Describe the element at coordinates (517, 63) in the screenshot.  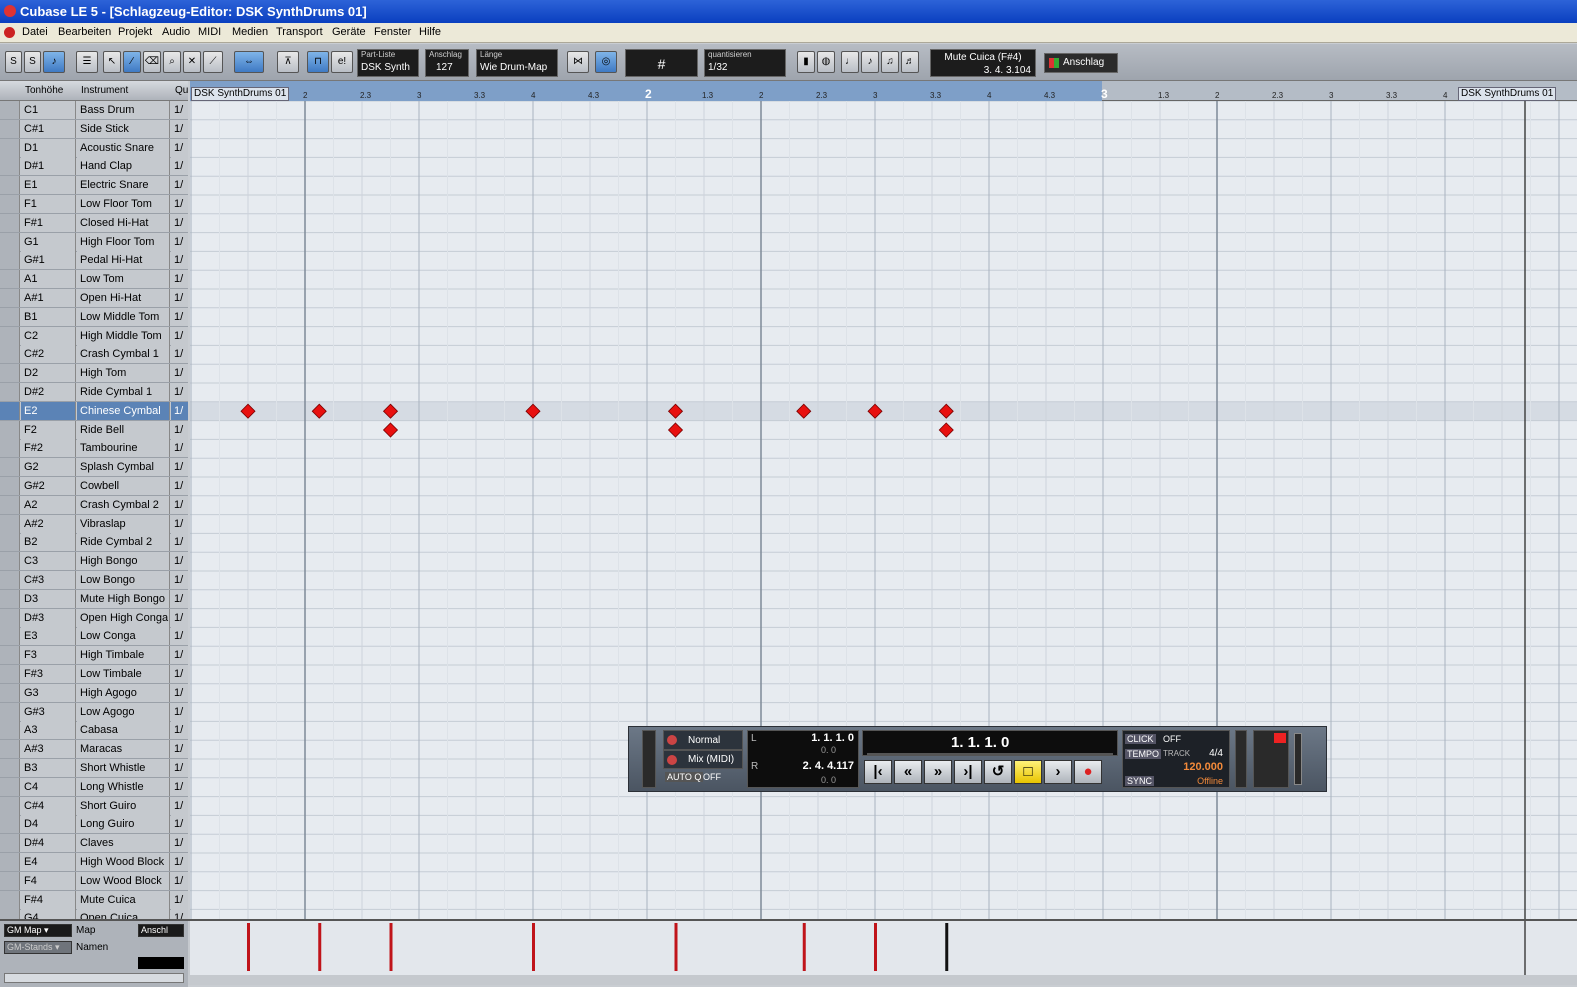
I see `length-quantize-select: Länge Wie Drum-Map` at that location.